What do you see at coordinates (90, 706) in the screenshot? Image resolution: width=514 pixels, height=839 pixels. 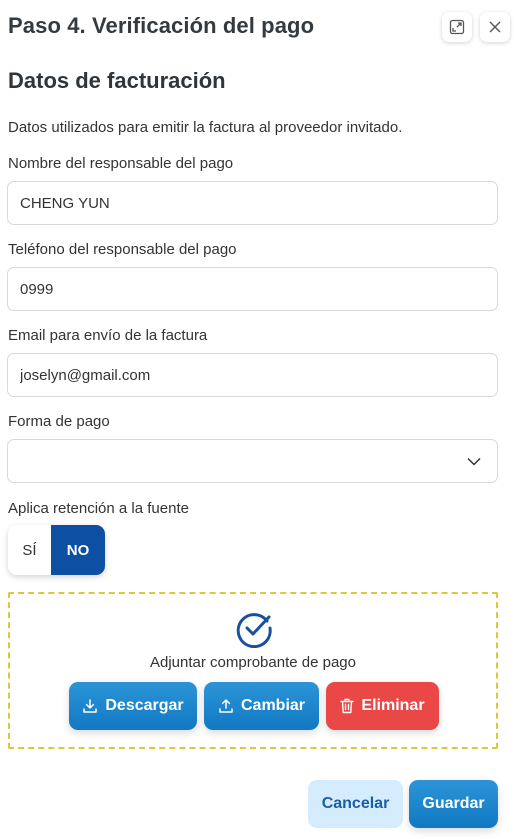 I see `download-icon` at bounding box center [90, 706].